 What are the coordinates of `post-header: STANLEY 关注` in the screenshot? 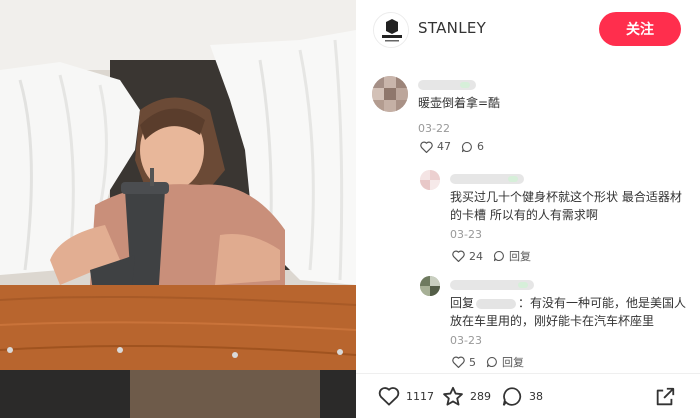 It's located at (528, 30).